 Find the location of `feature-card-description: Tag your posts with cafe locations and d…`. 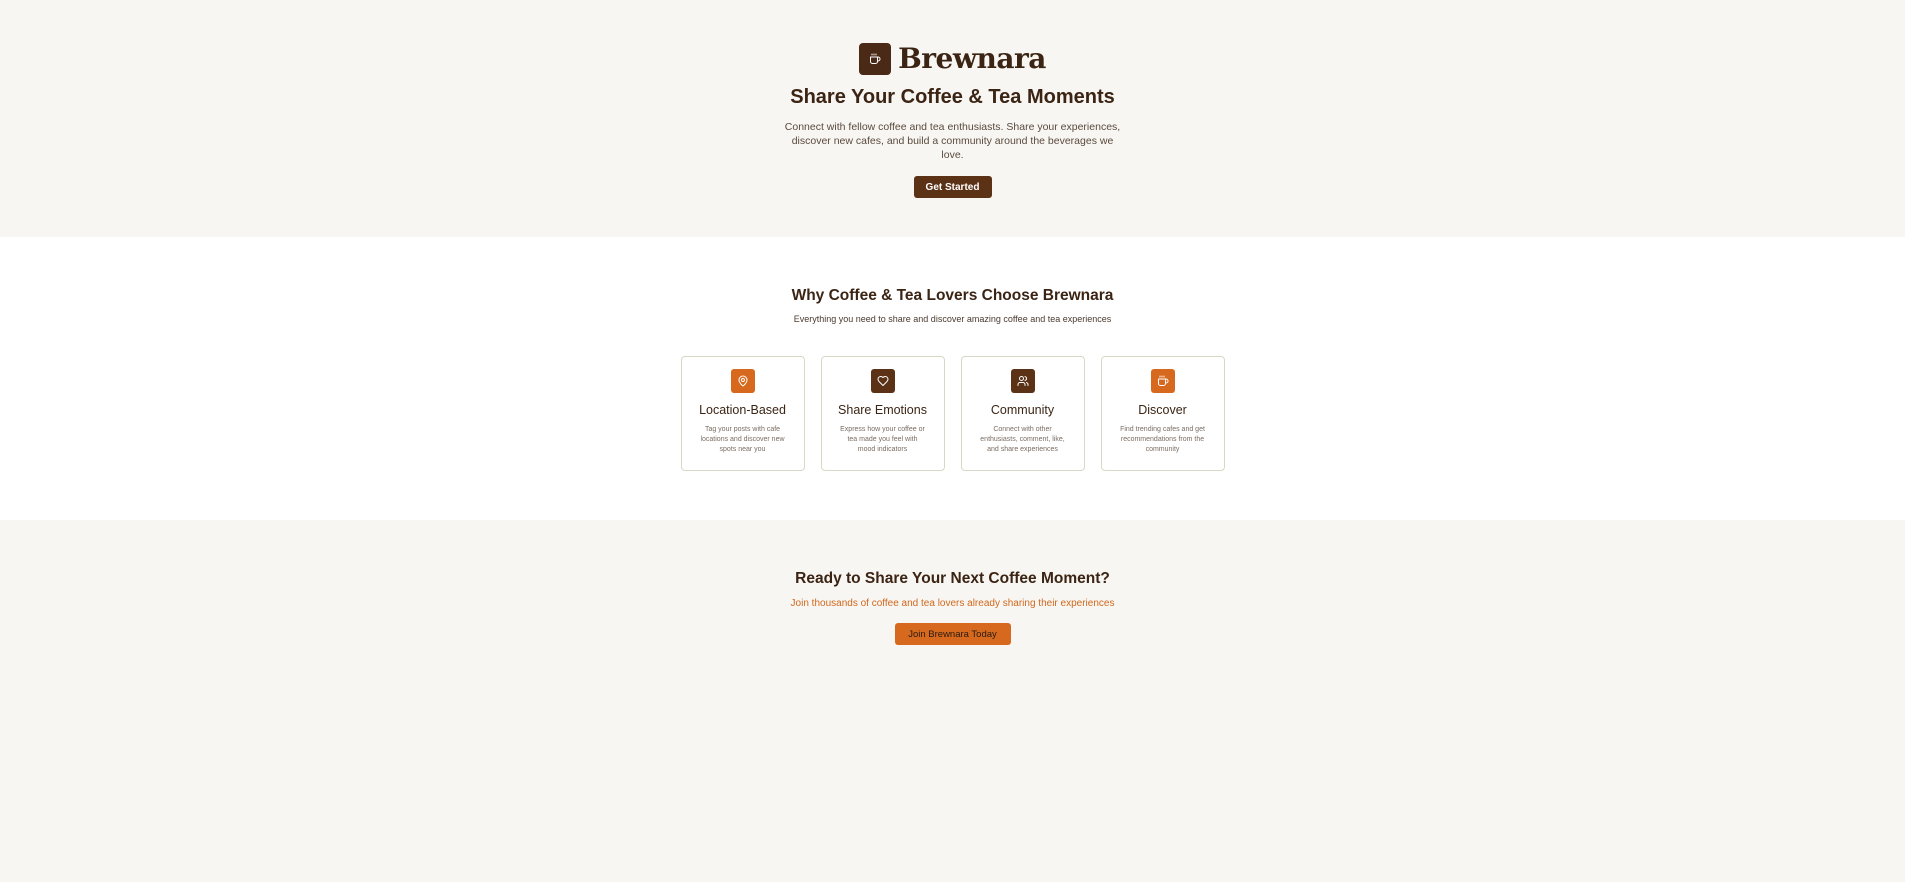

feature-card-description: Tag your posts with cafe locations and d… is located at coordinates (742, 439).